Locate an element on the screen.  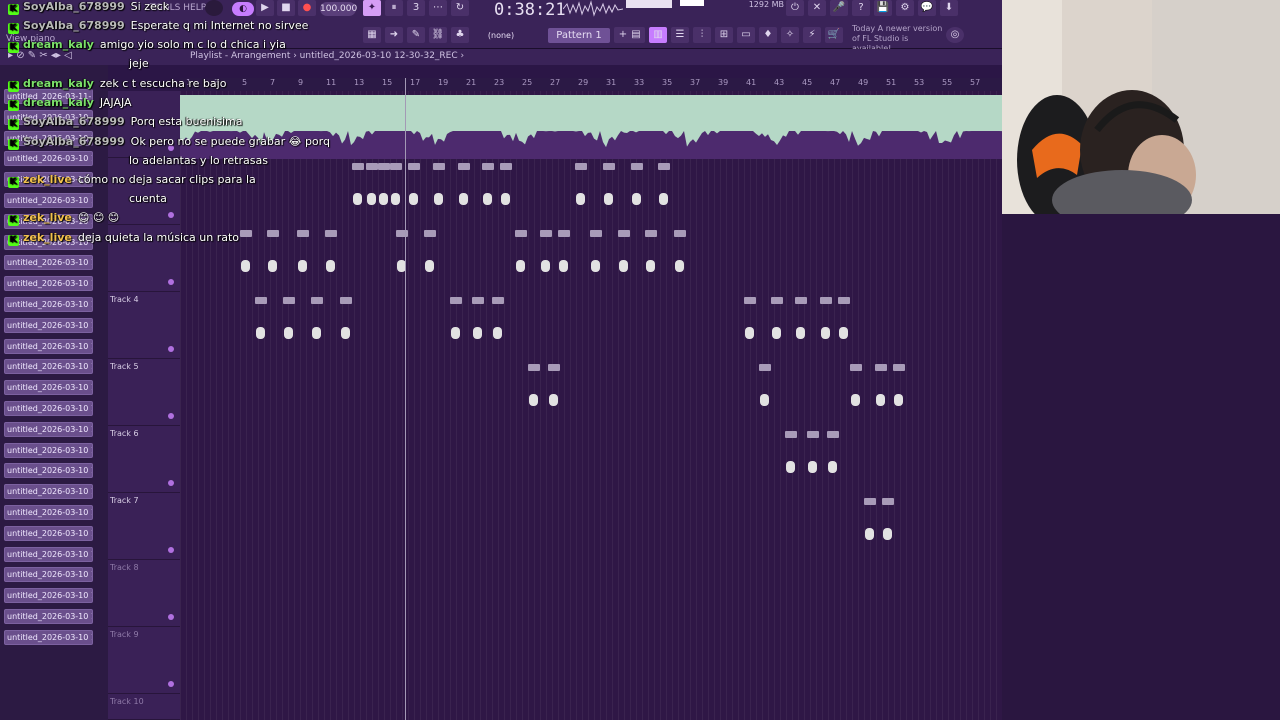
sync-icon: ⚡ is located at coordinates (812, 35).